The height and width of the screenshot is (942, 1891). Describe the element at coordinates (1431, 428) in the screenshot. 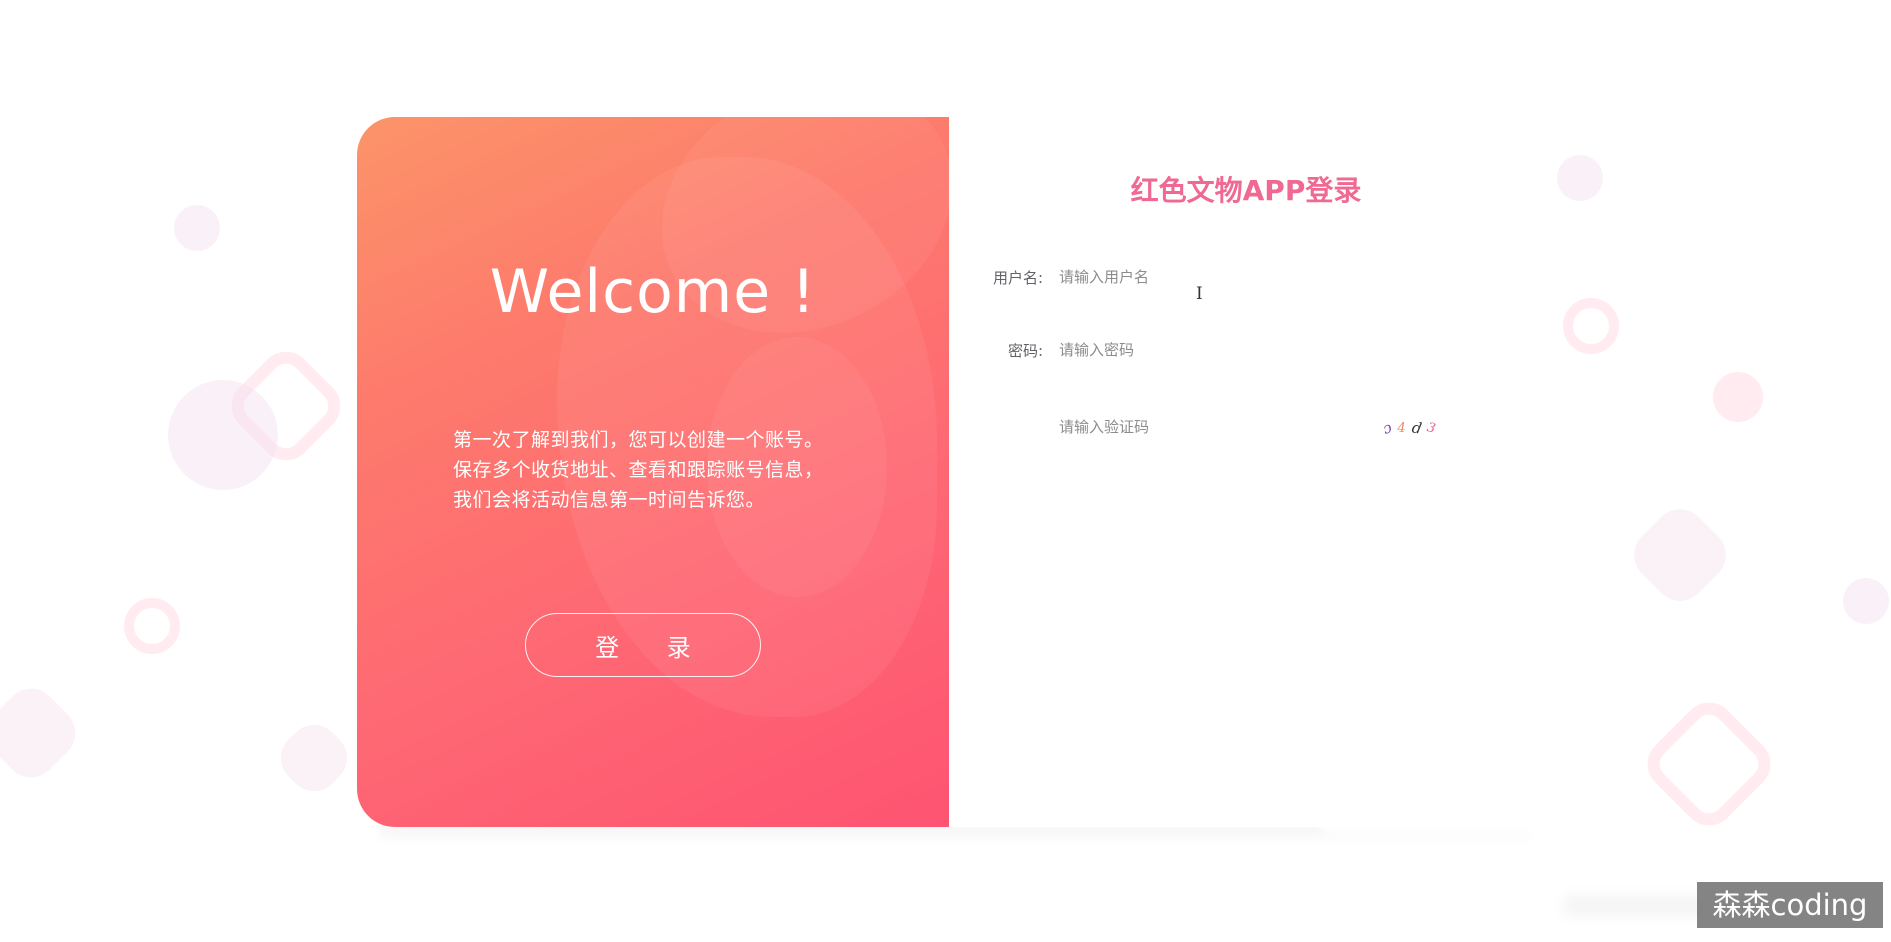

I see `captcha-char: 3` at that location.